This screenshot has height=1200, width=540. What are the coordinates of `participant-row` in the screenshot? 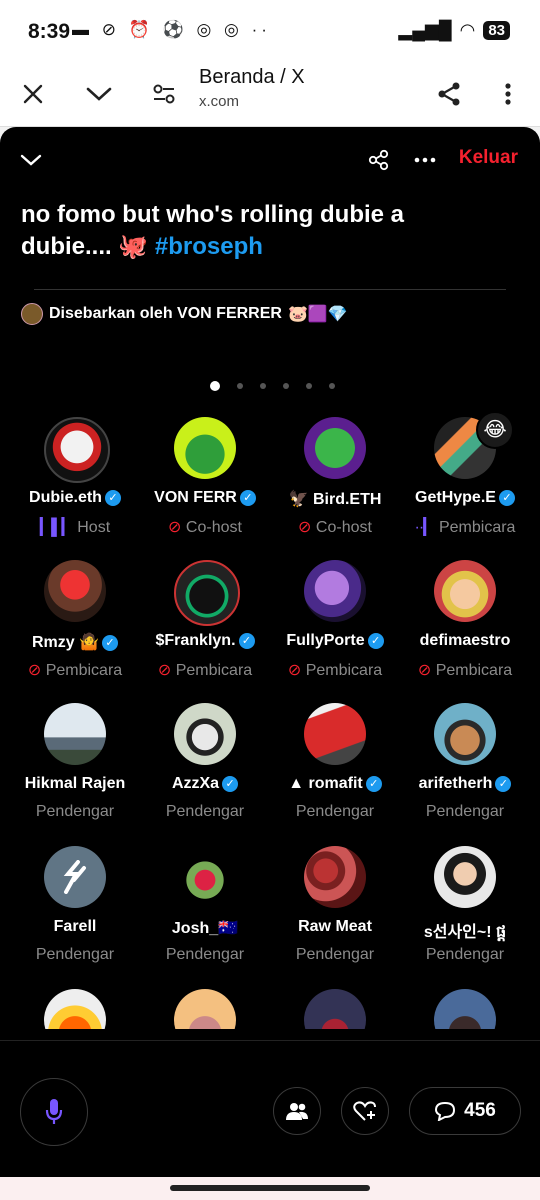 It's located at (270, 1009).